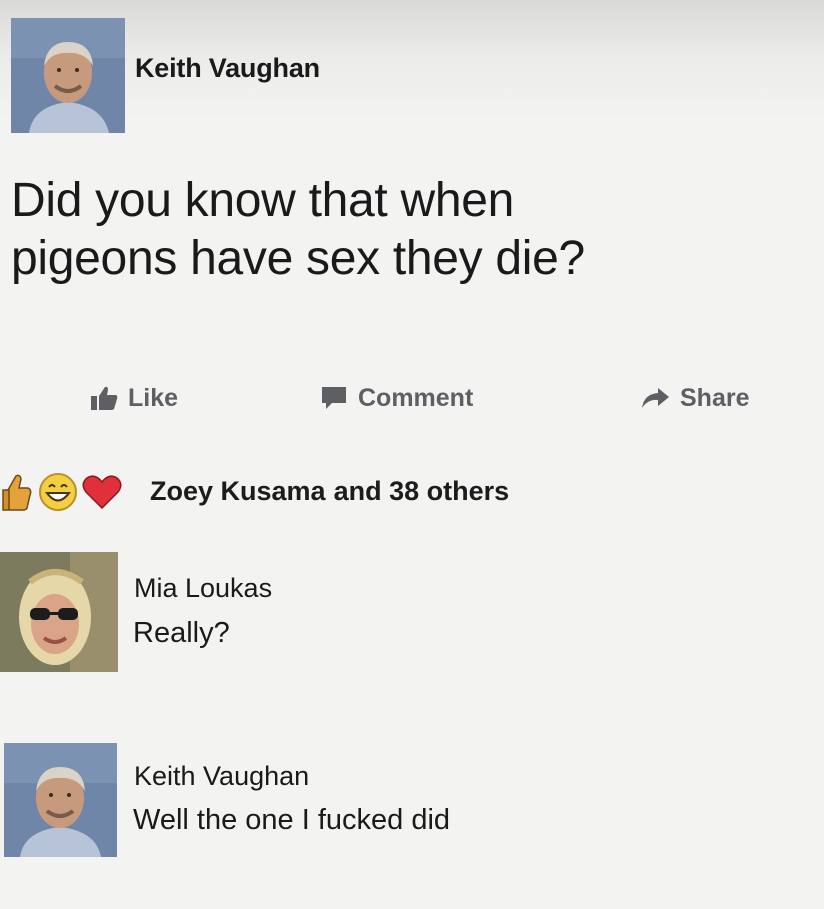 Image resolution: width=824 pixels, height=909 pixels. Describe the element at coordinates (181, 633) in the screenshot. I see `comment-text: Really?` at that location.